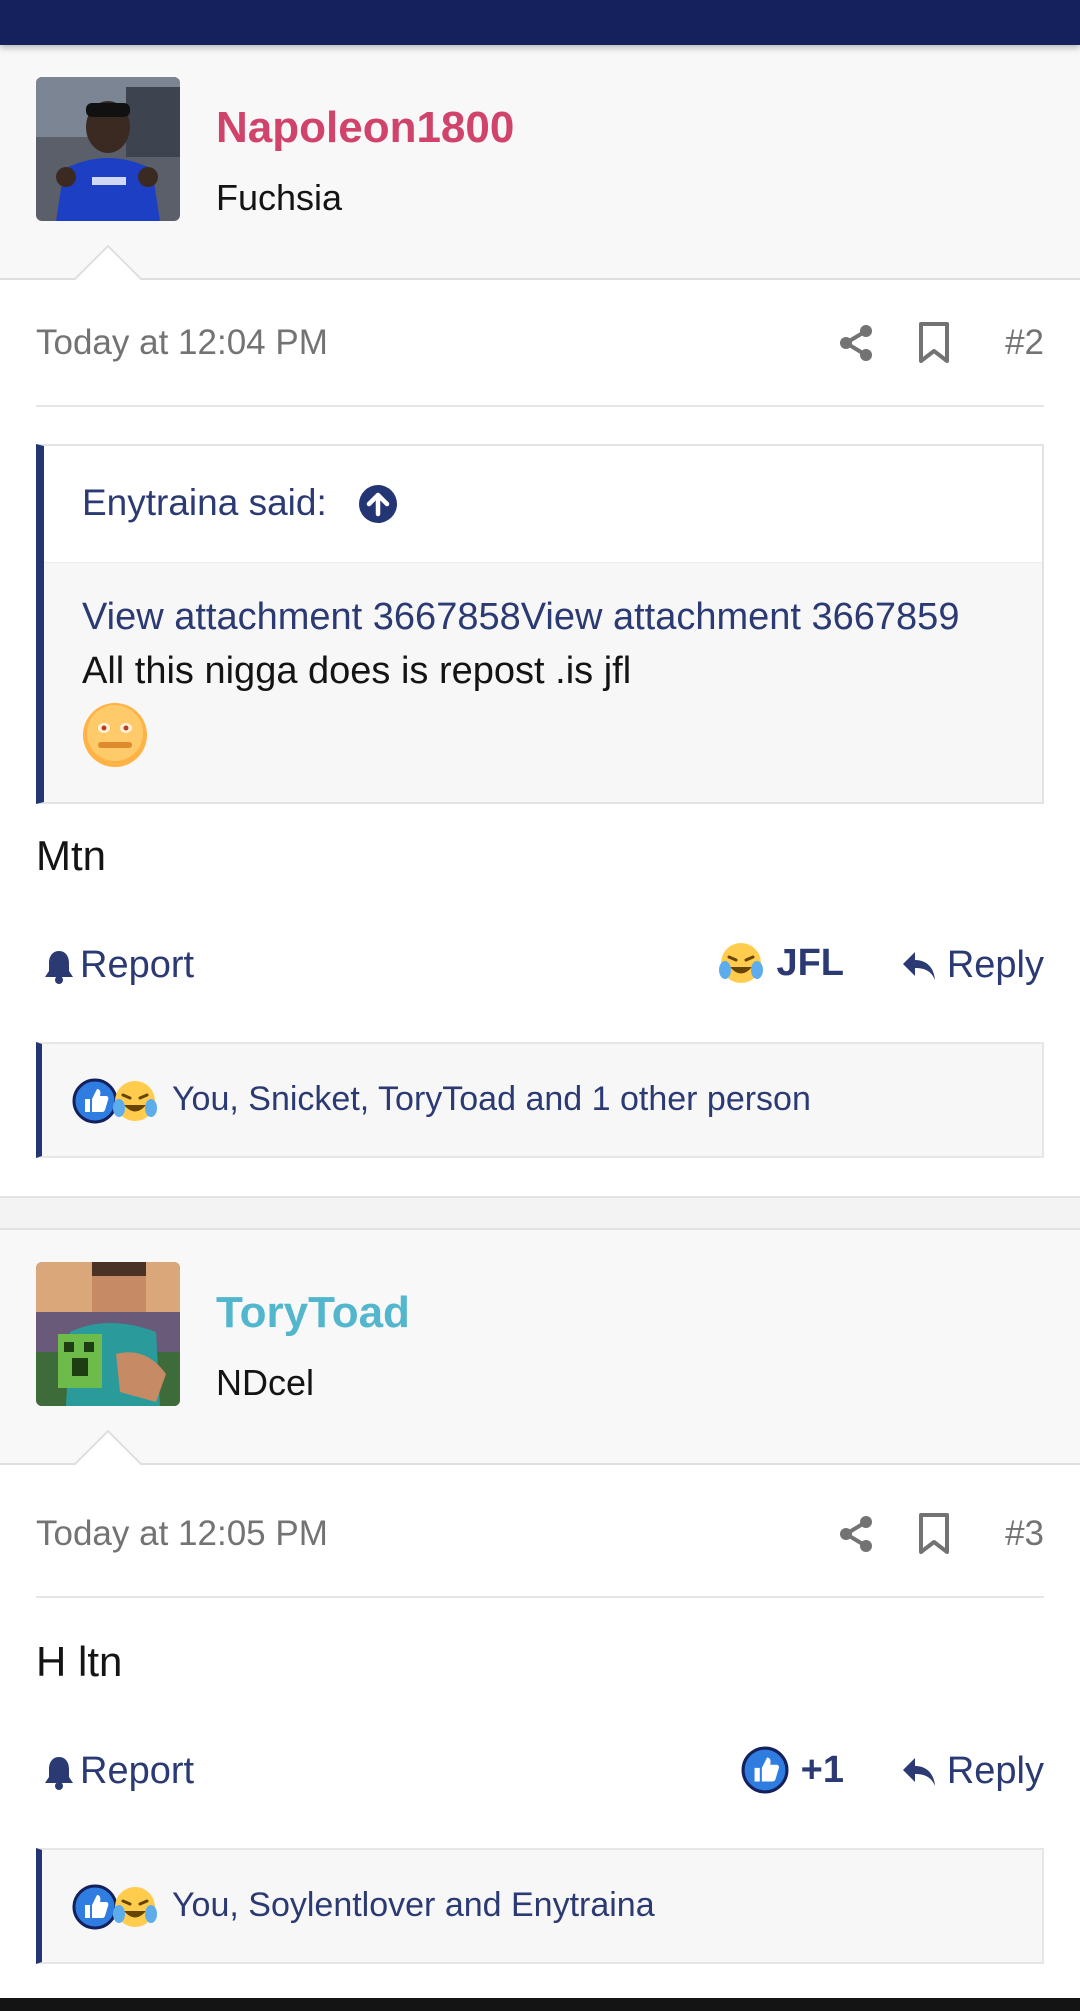 This screenshot has height=2011, width=1080. Describe the element at coordinates (413, 1905) in the screenshot. I see `reactions-summary-text: You, Soylentlover and Enytraina` at that location.